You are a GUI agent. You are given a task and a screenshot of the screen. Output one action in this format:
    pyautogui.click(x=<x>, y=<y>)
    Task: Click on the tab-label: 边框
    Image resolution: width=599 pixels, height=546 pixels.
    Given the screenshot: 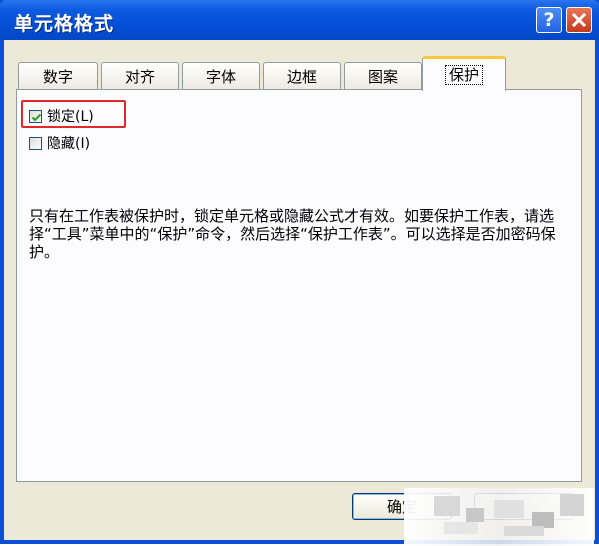 What is the action you would take?
    pyautogui.click(x=301, y=77)
    